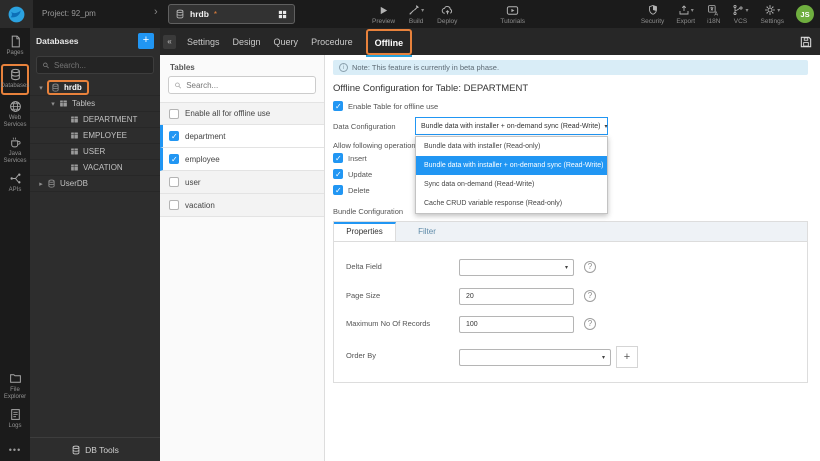  What do you see at coordinates (215, 14) in the screenshot?
I see `modified-marker: *` at bounding box center [215, 14].